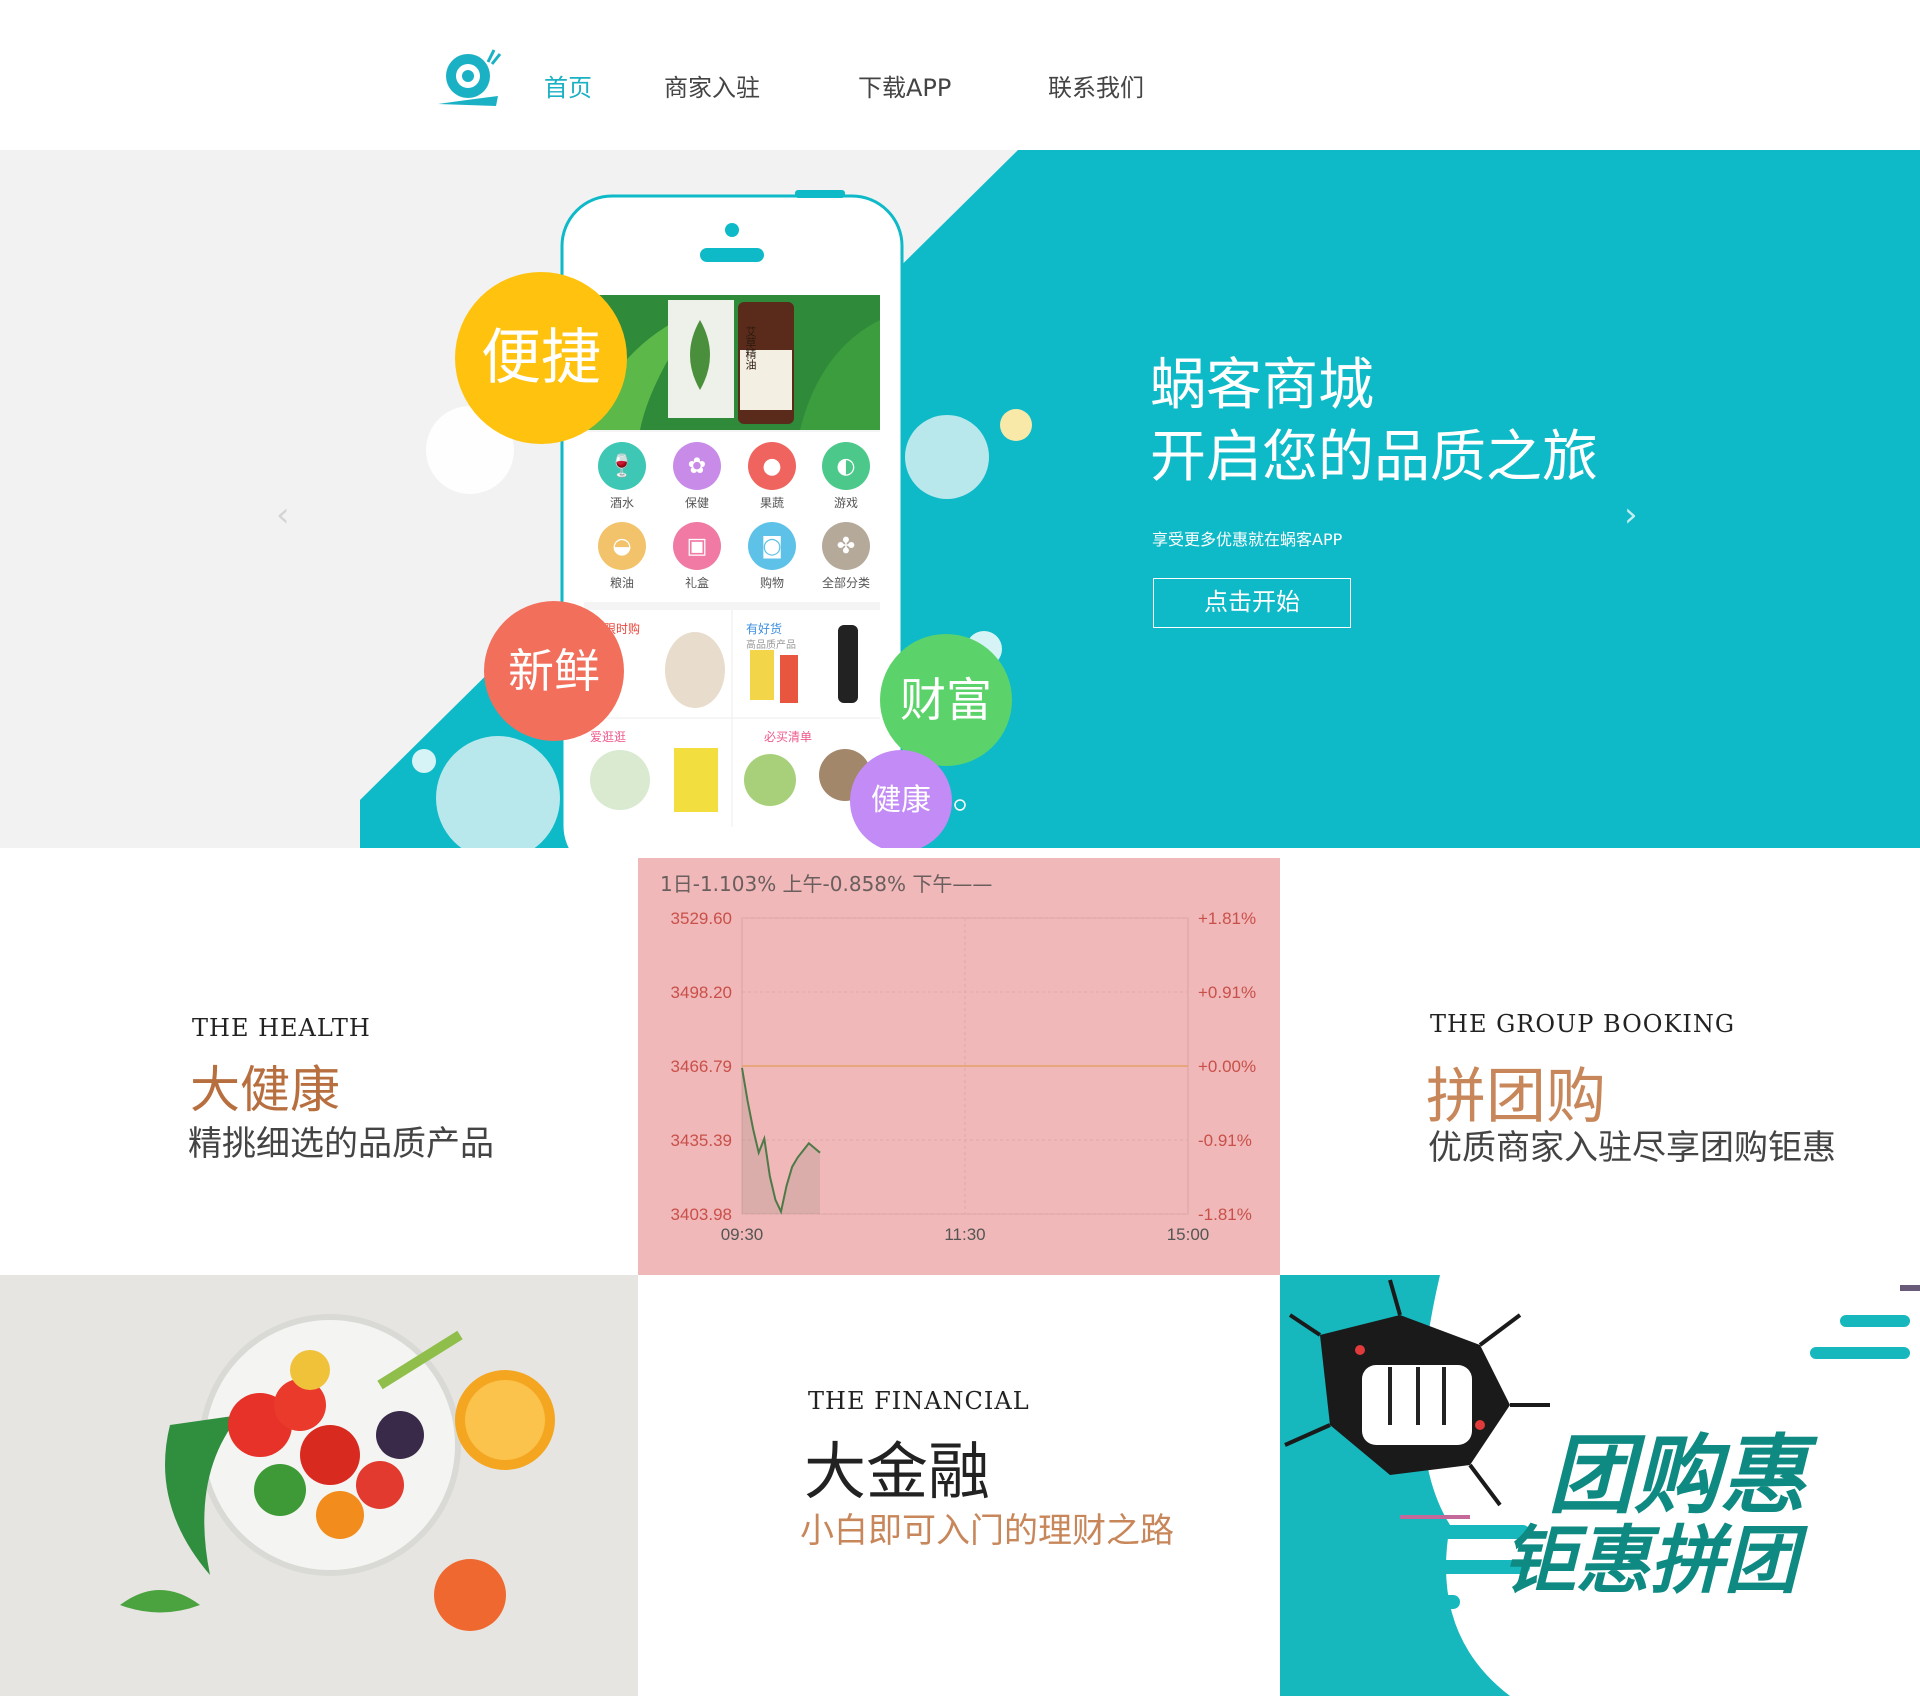 This screenshot has width=1920, height=1696. I want to click on bottle-icon: 🍷, so click(622, 466).